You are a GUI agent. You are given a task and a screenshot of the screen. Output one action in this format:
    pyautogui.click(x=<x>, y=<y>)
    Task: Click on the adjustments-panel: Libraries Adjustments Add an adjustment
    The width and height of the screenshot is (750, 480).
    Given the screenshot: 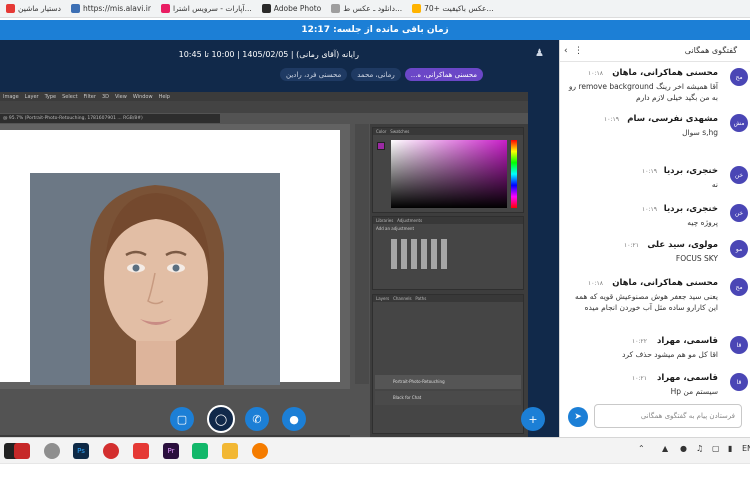 What is the action you would take?
    pyautogui.click(x=448, y=253)
    